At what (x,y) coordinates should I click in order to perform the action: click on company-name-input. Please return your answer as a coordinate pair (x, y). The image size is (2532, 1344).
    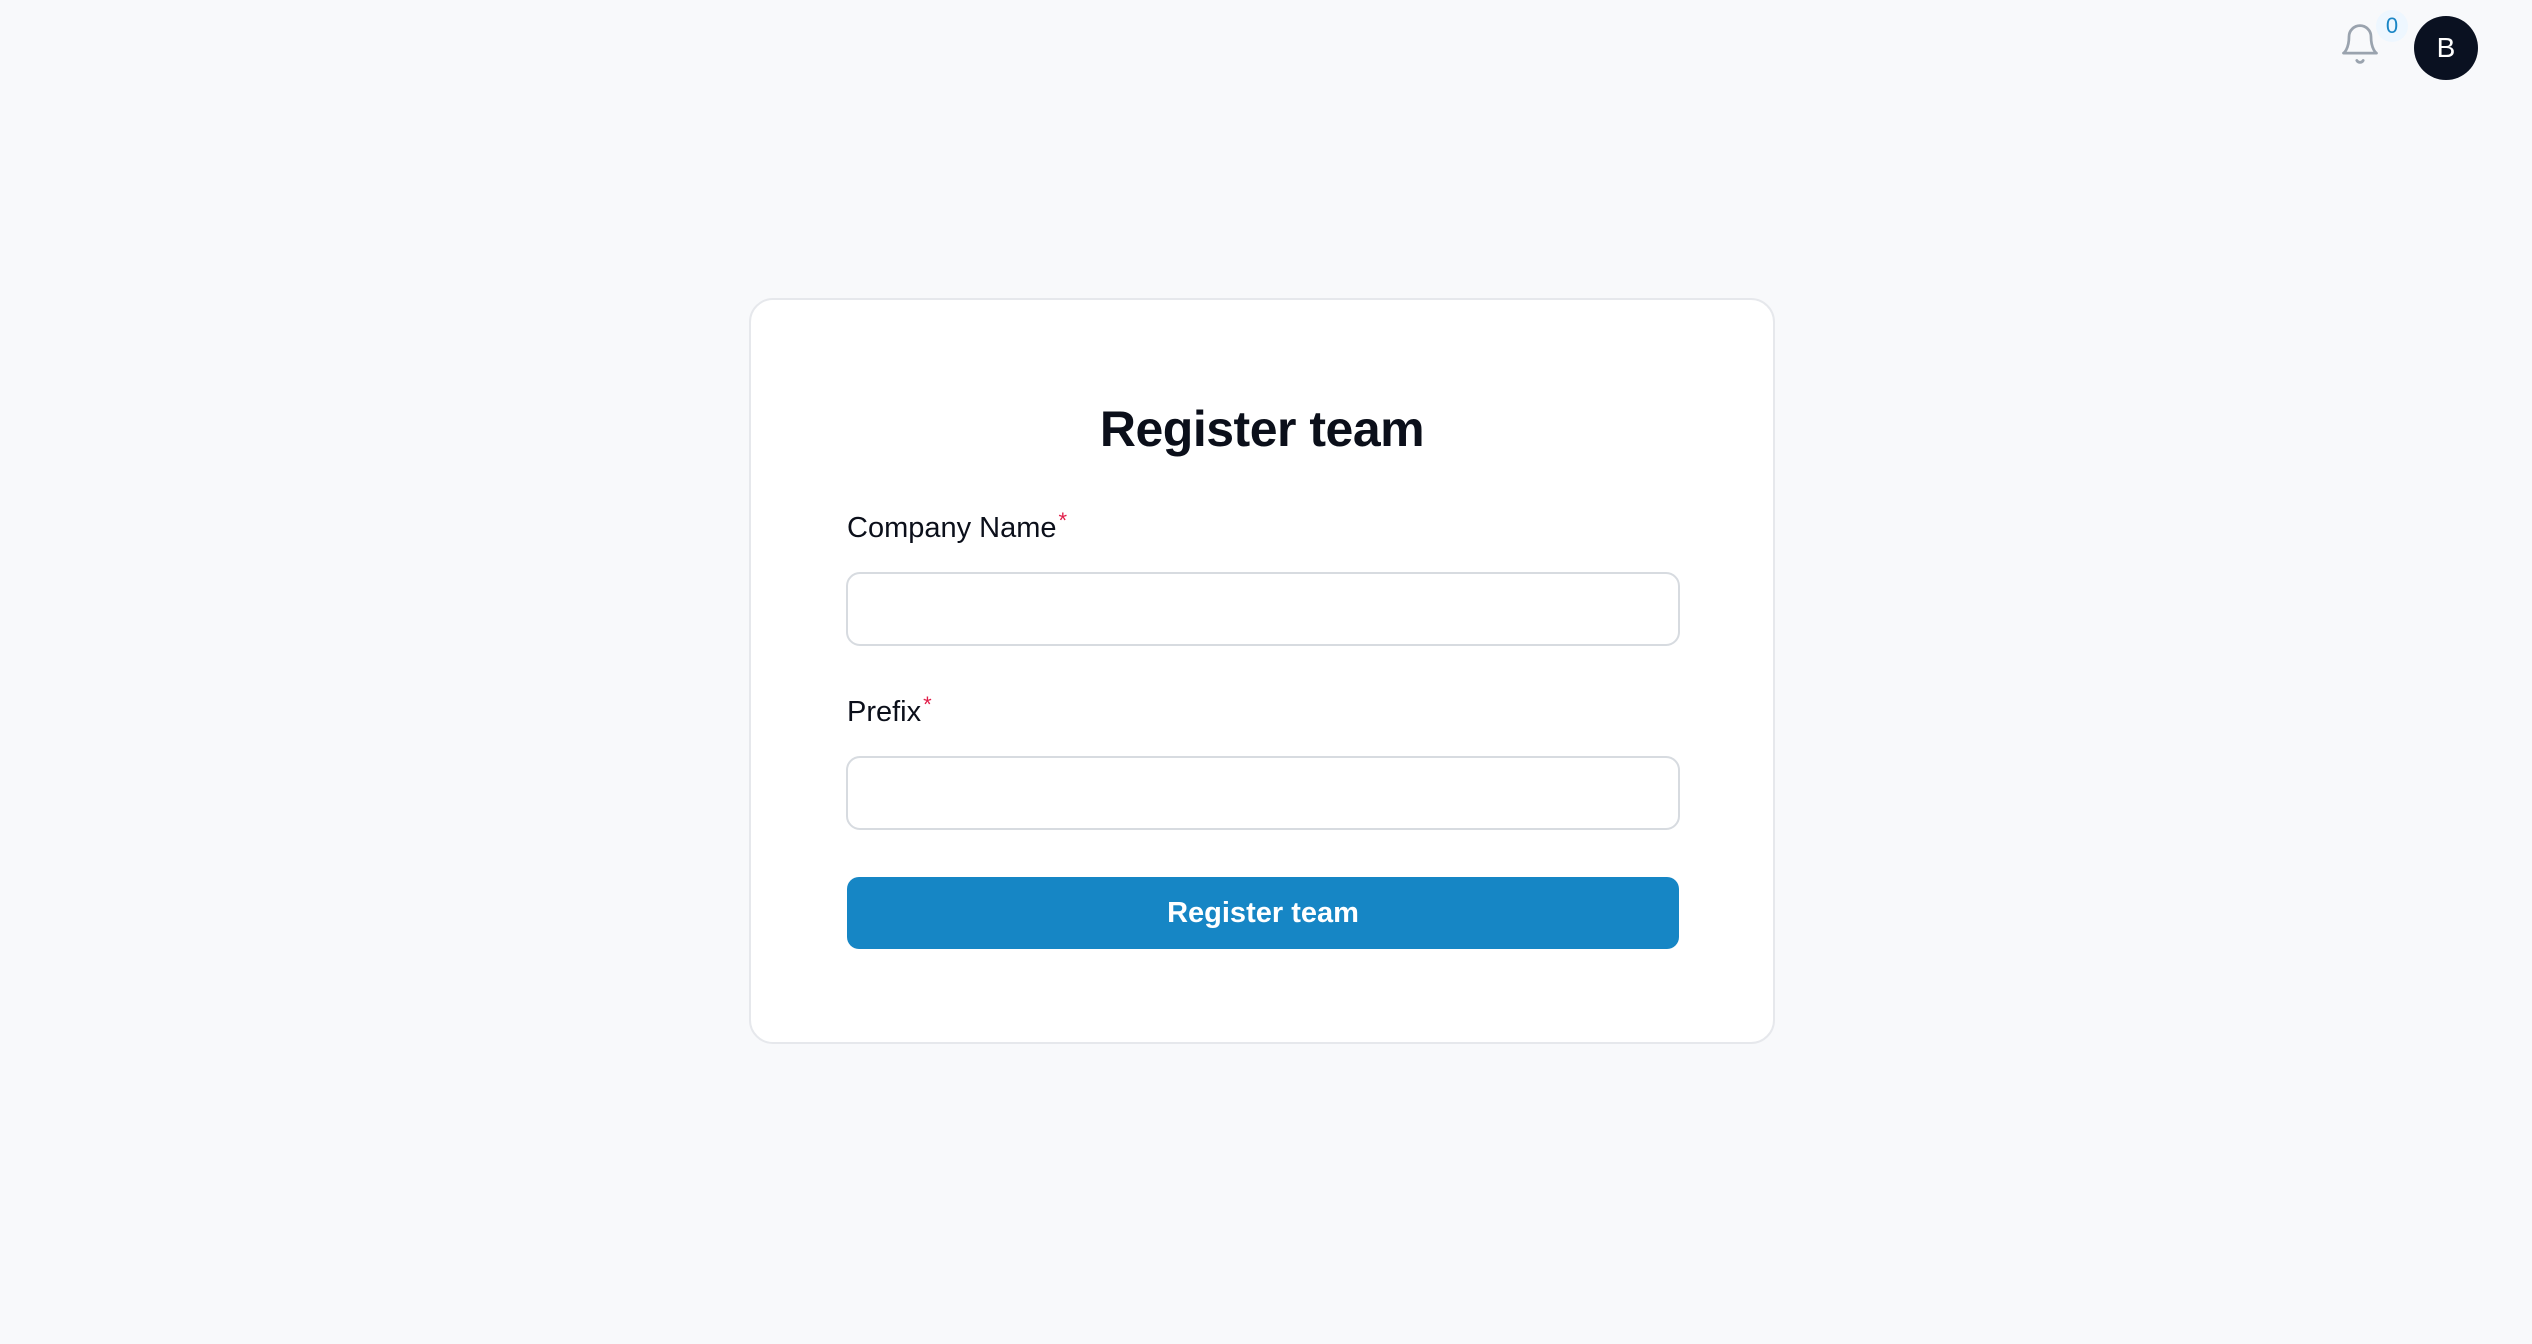
    Looking at the image, I should click on (1263, 609).